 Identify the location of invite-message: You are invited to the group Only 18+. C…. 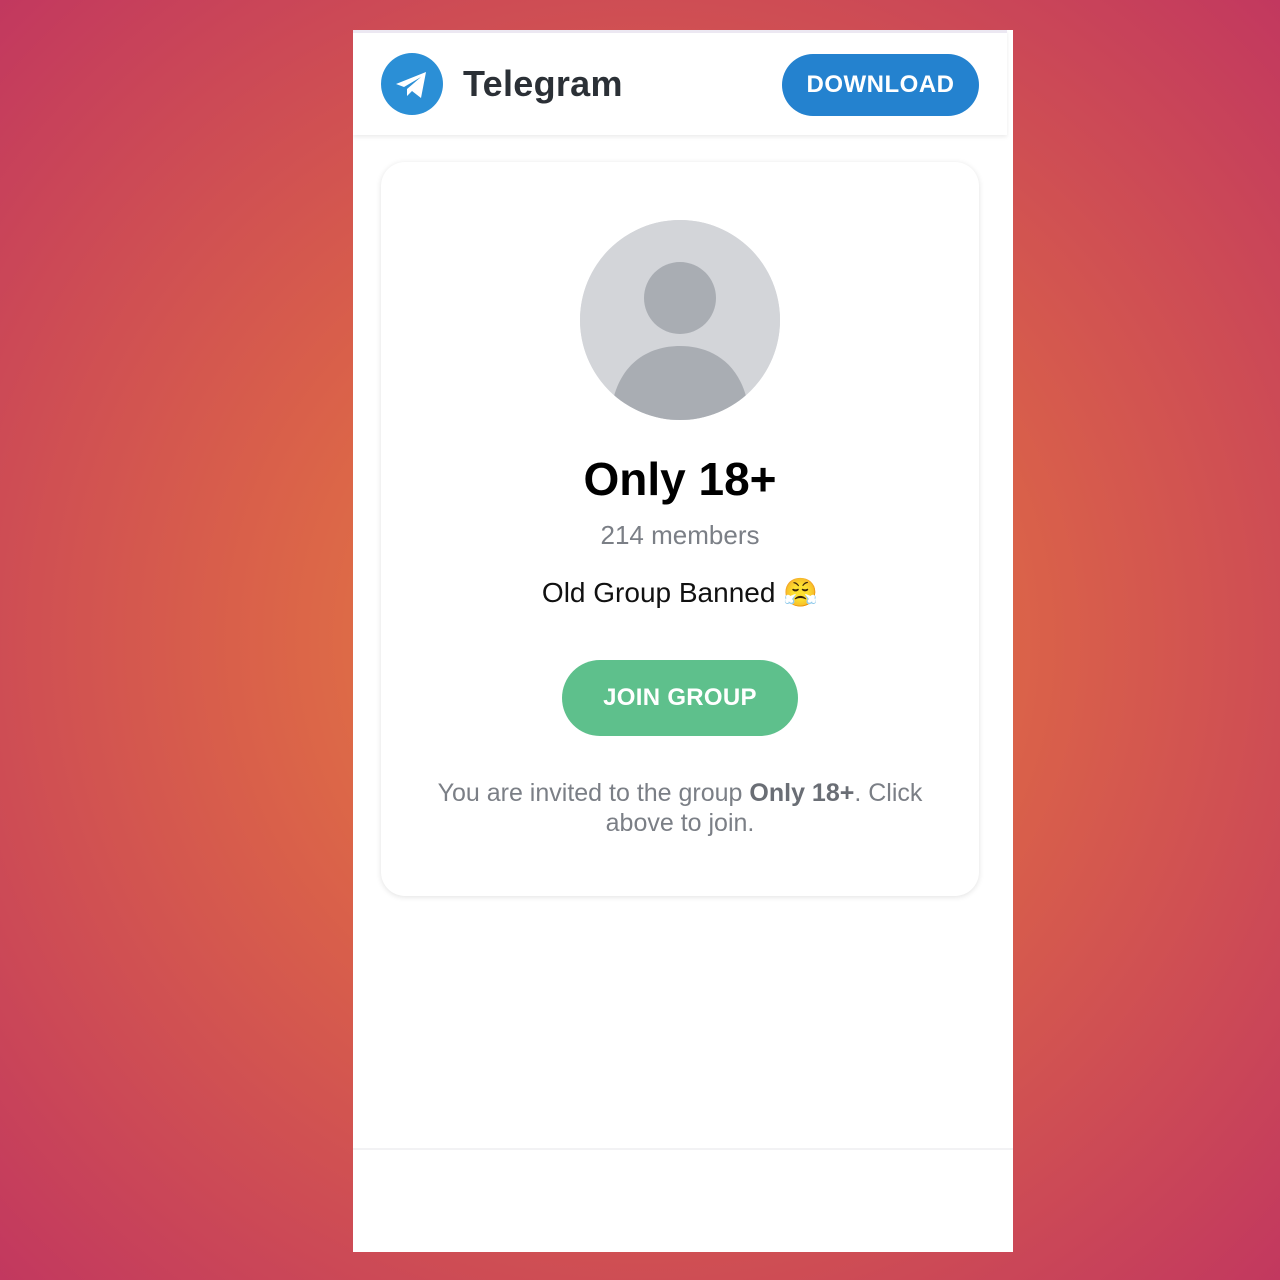
(680, 808).